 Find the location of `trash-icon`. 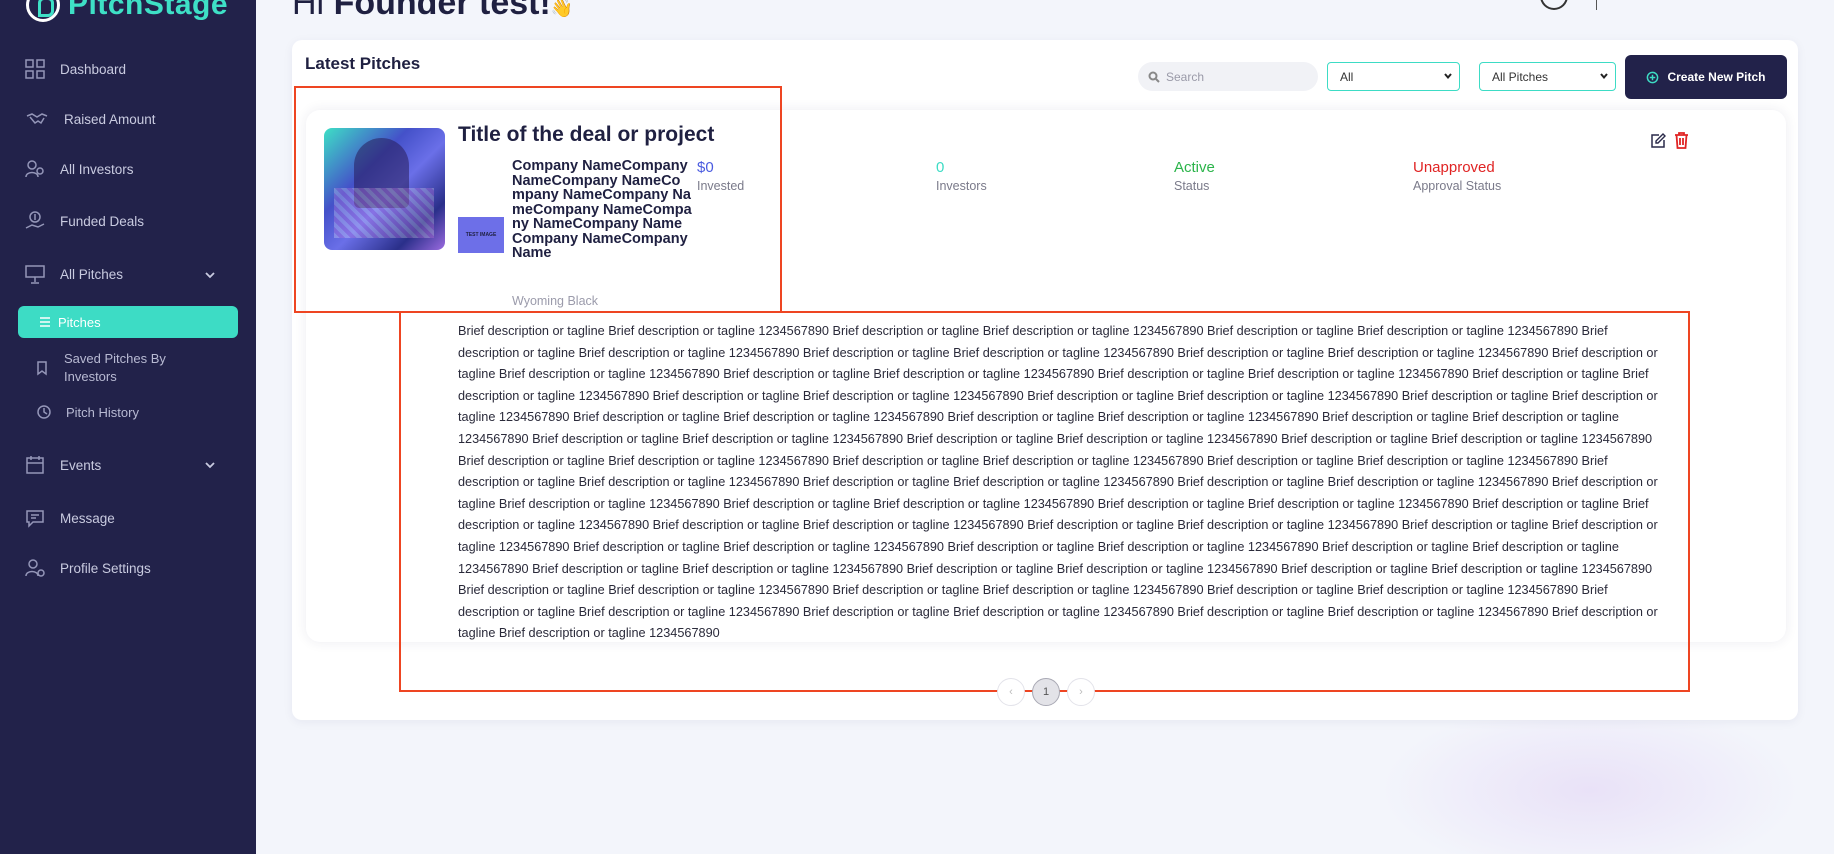

trash-icon is located at coordinates (1681, 140).